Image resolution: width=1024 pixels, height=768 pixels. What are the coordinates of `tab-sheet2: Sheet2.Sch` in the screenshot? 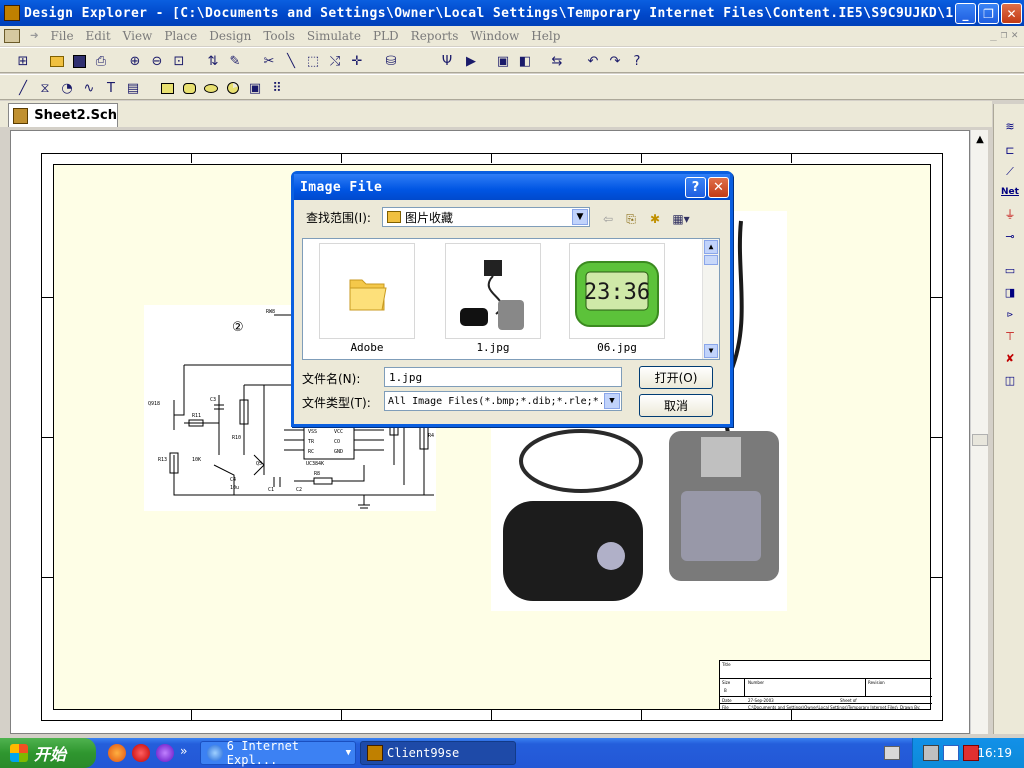 It's located at (63, 115).